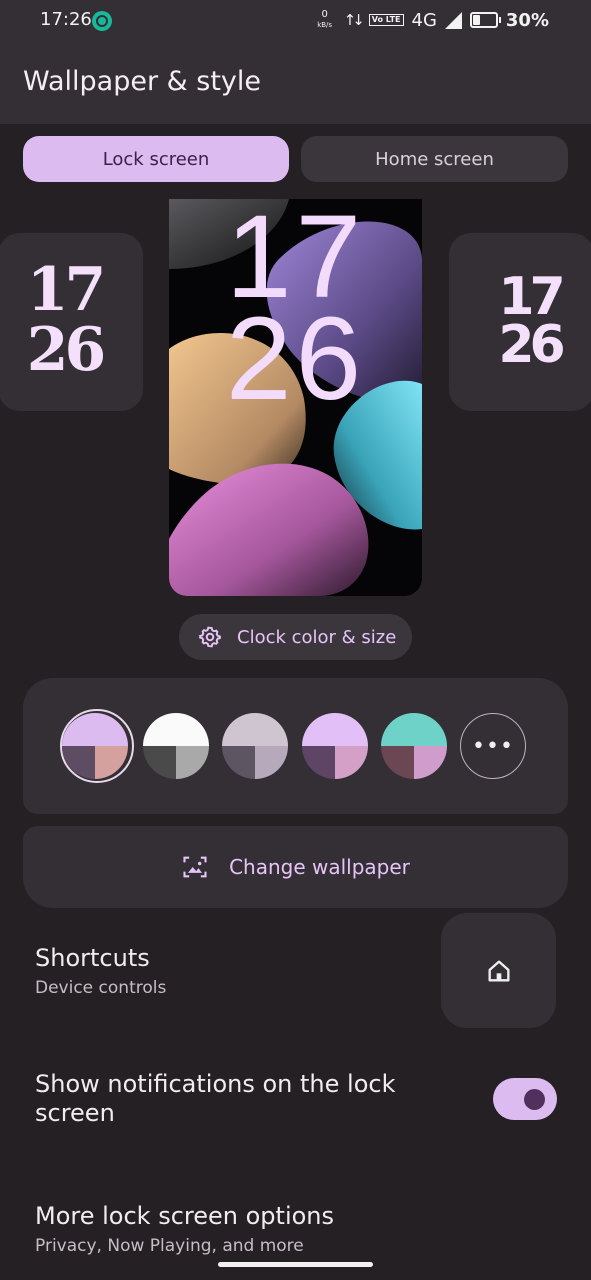  I want to click on data-speed-value: 0, so click(324, 14).